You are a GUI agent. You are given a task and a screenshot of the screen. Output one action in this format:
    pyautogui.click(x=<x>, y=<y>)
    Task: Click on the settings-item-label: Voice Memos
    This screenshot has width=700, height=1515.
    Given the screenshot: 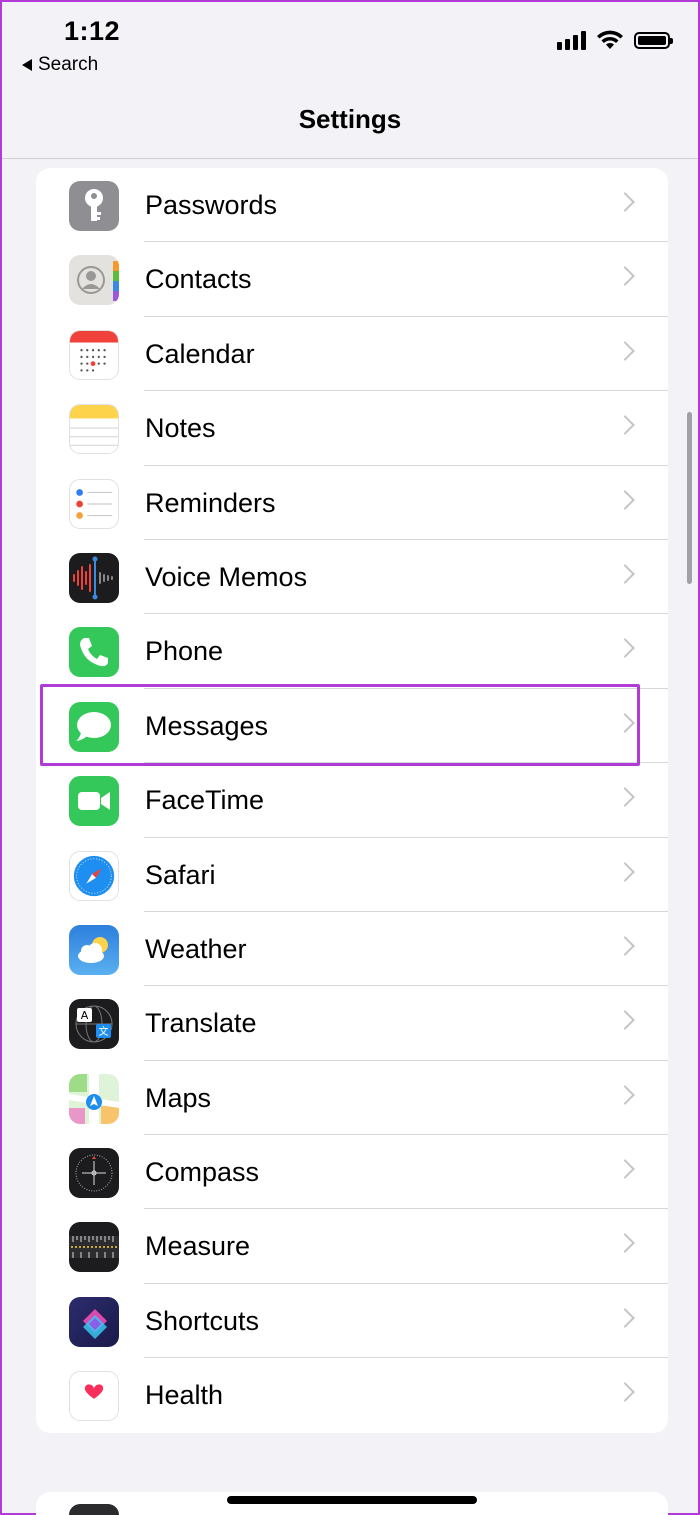 What is the action you would take?
    pyautogui.click(x=226, y=576)
    